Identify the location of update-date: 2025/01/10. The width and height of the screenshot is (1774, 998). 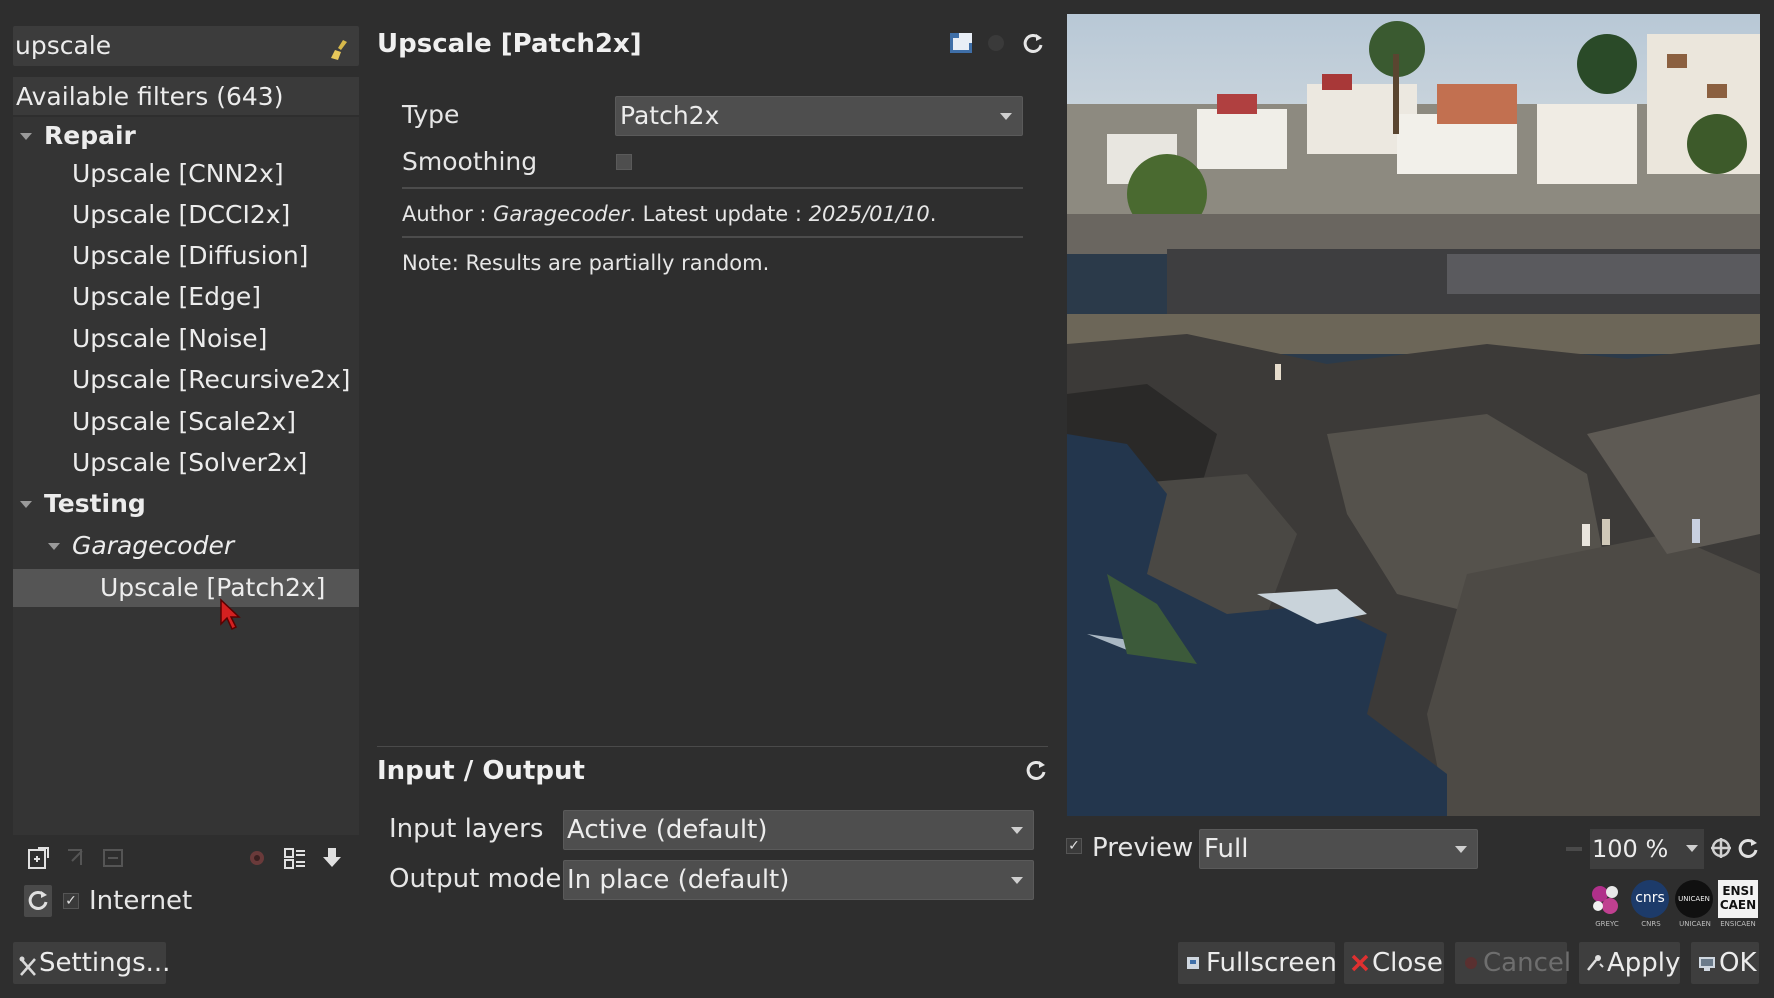
(869, 214).